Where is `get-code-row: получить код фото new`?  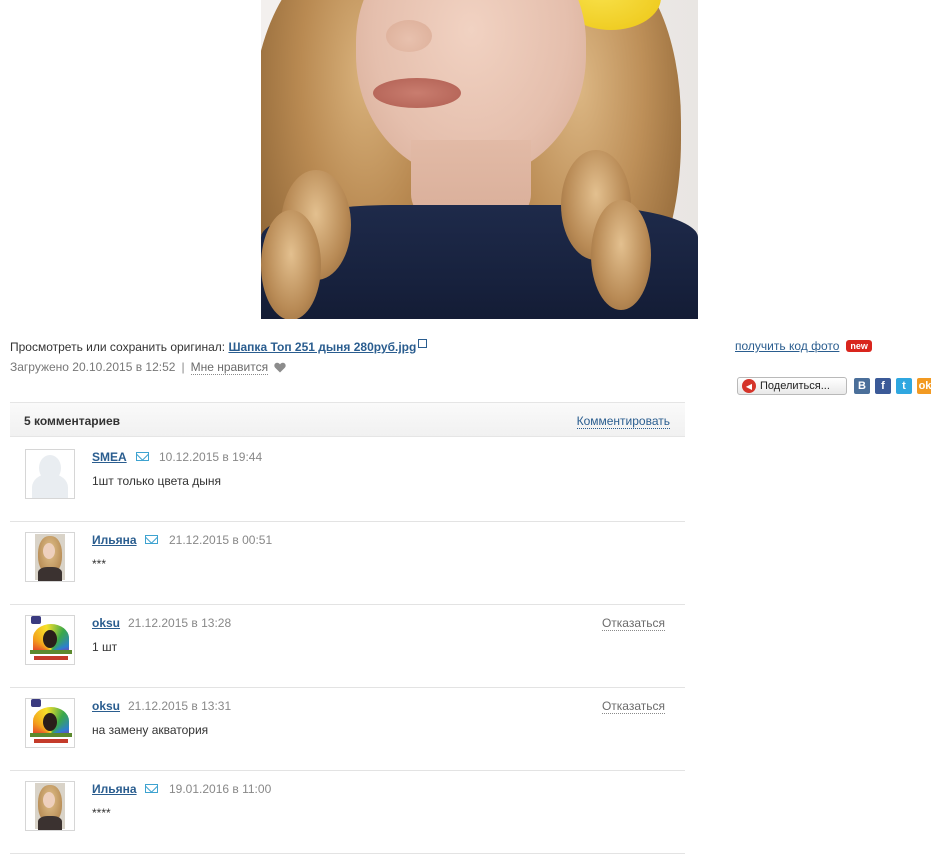
get-code-row: получить код фото new is located at coordinates (803, 346).